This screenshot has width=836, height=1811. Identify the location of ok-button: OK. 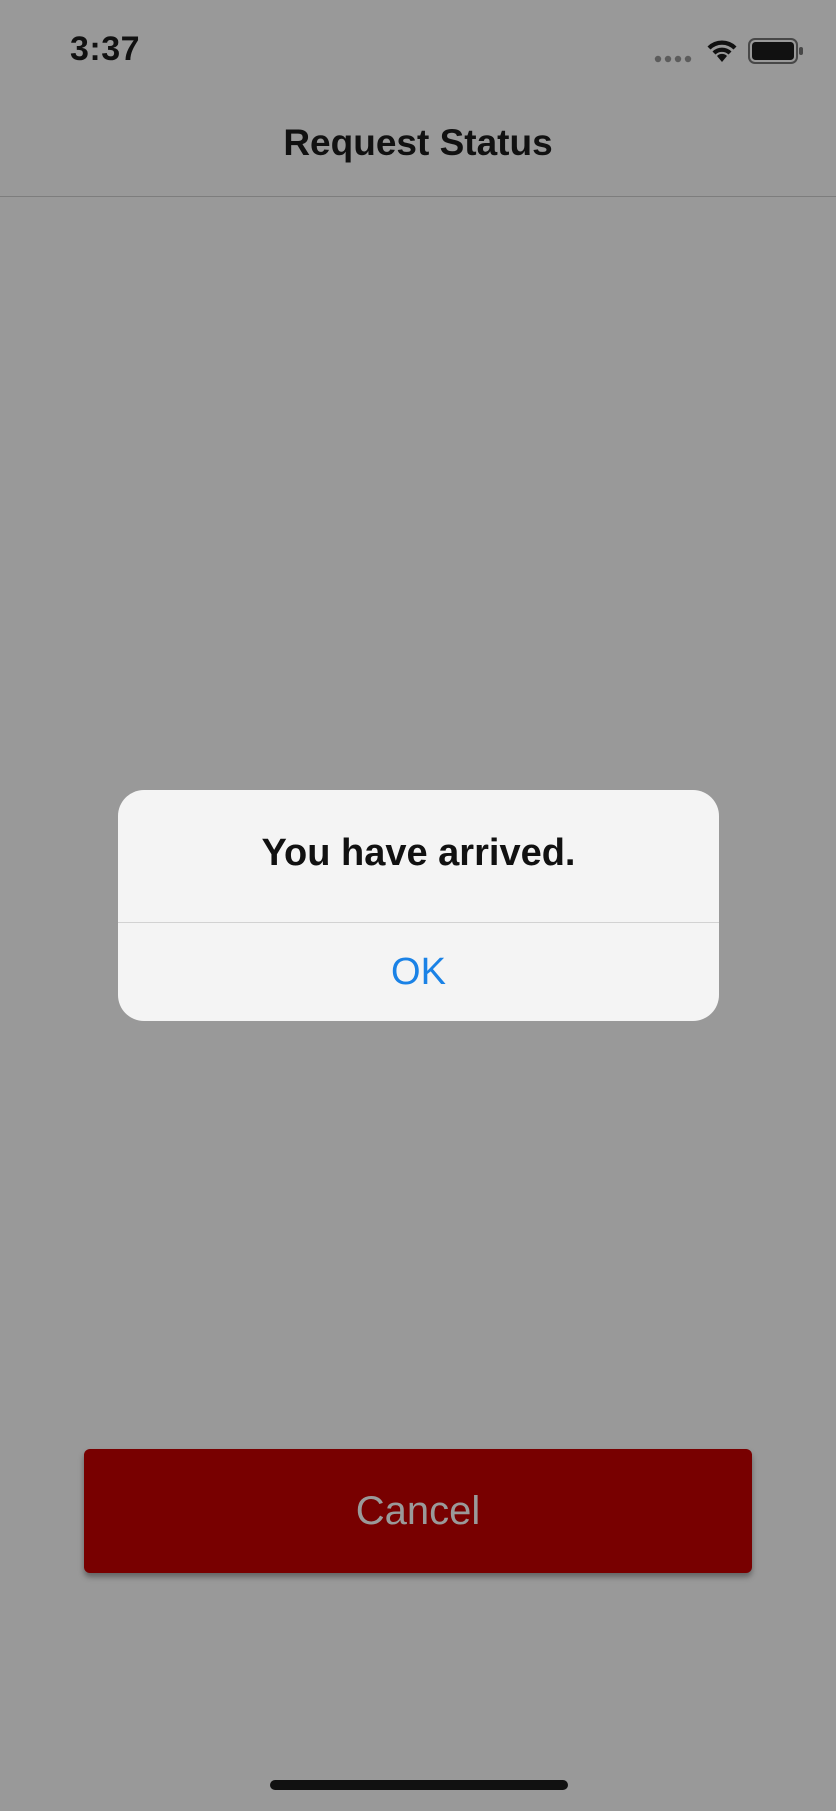
(418, 972).